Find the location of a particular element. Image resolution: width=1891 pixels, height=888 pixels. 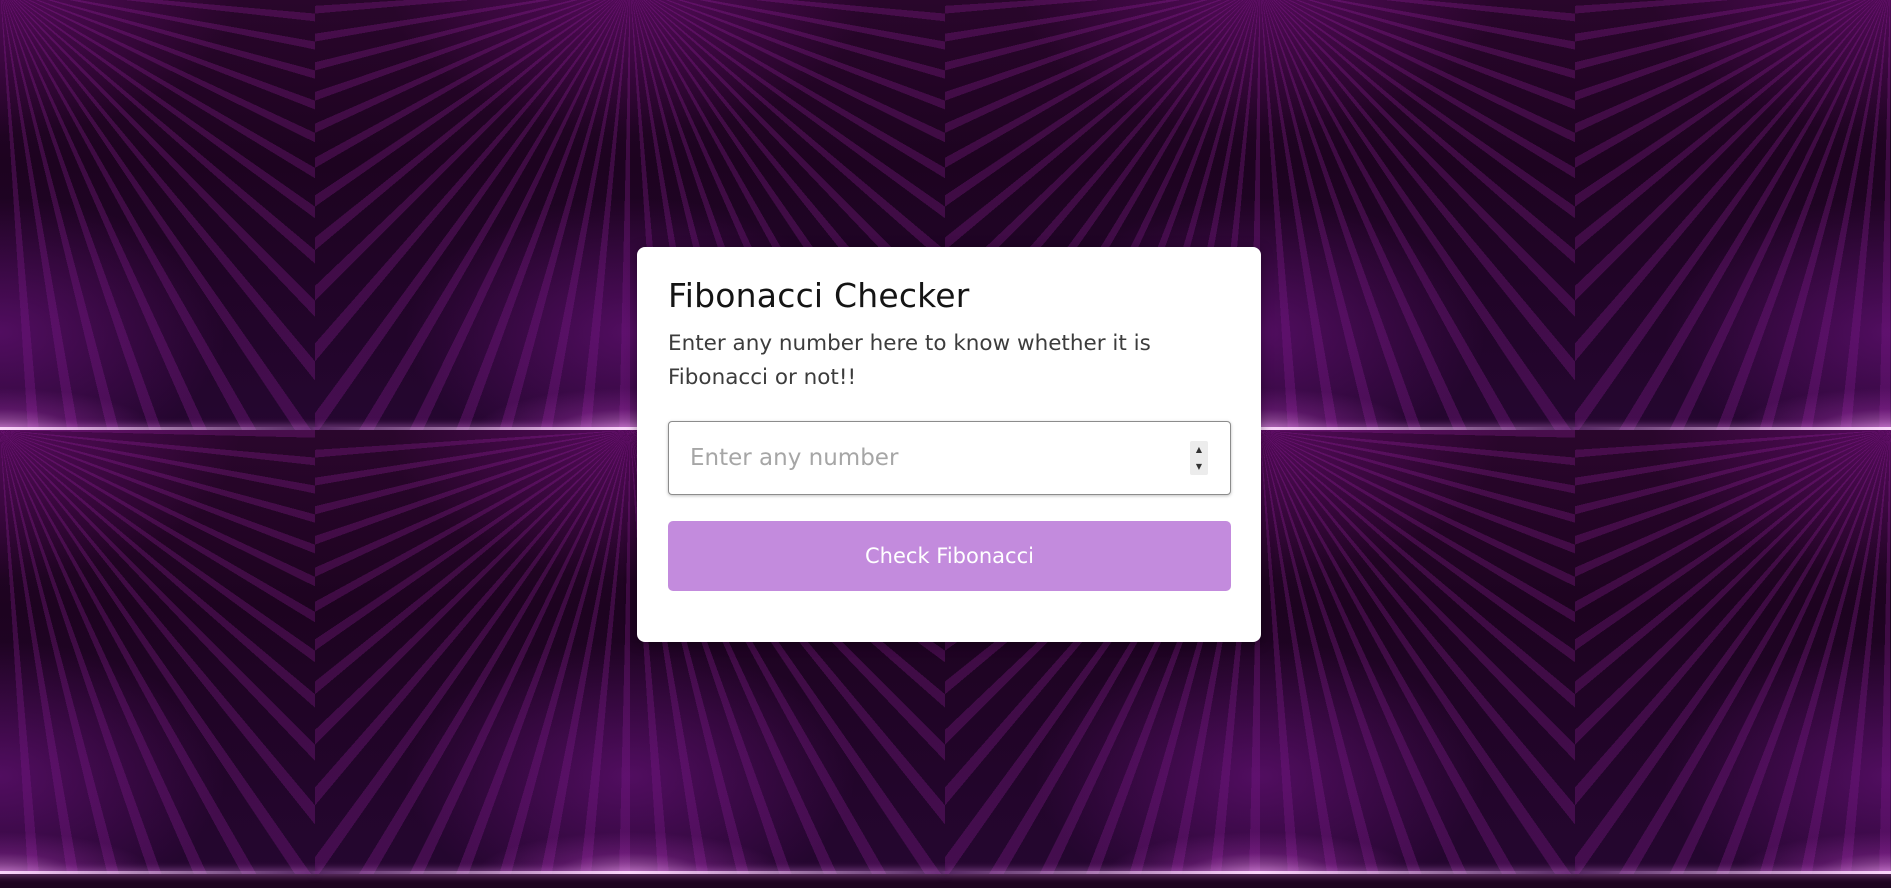

number-stepper: ▲ ▼ is located at coordinates (1199, 458).